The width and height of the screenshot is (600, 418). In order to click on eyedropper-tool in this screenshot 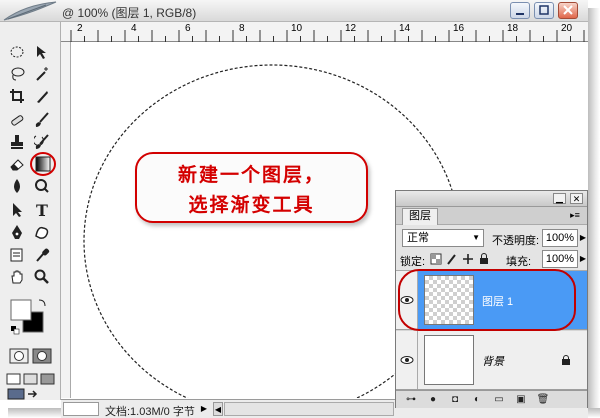, I will do `click(42, 255)`.